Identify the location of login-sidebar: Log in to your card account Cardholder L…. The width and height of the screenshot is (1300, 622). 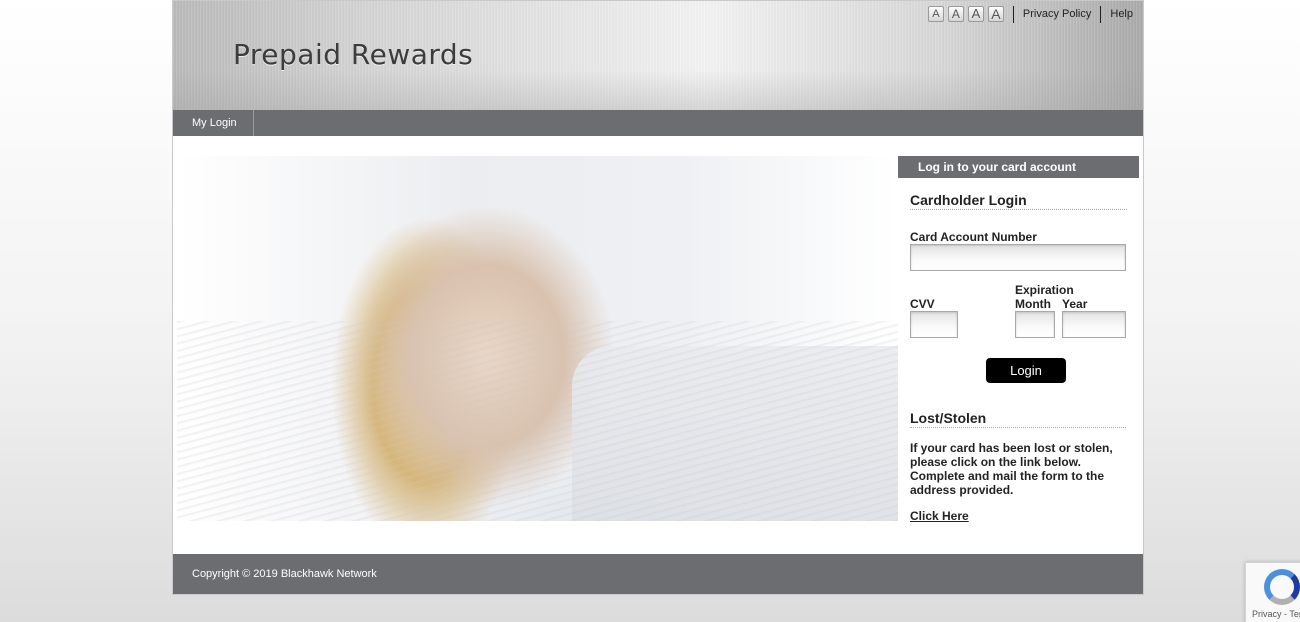
(1018, 351).